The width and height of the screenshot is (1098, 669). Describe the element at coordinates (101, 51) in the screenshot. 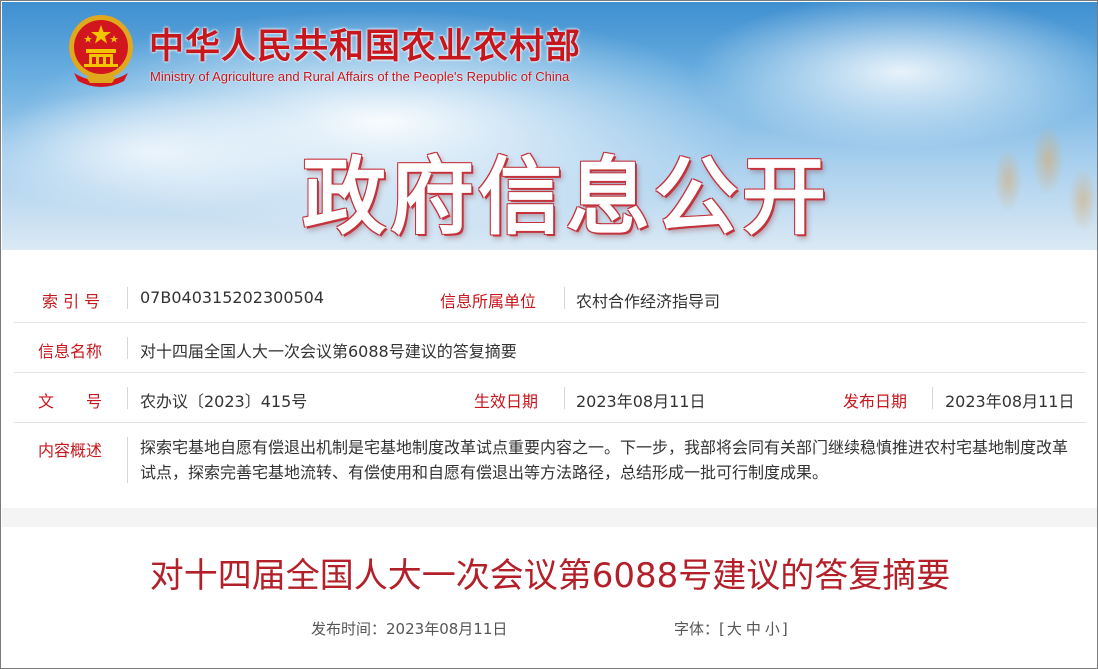

I see `national-emblem-icon` at that location.